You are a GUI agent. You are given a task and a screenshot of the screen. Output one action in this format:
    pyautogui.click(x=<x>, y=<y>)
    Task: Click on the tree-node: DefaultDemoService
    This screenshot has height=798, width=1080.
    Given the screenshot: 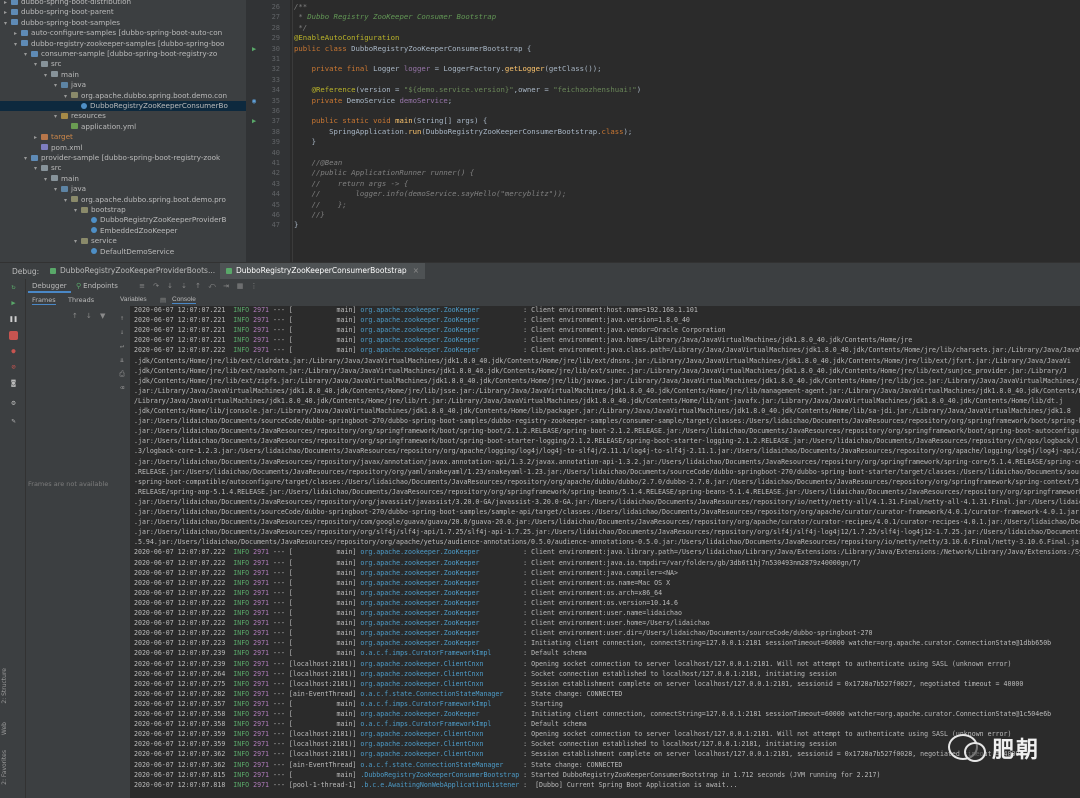 What is the action you would take?
    pyautogui.click(x=87, y=252)
    